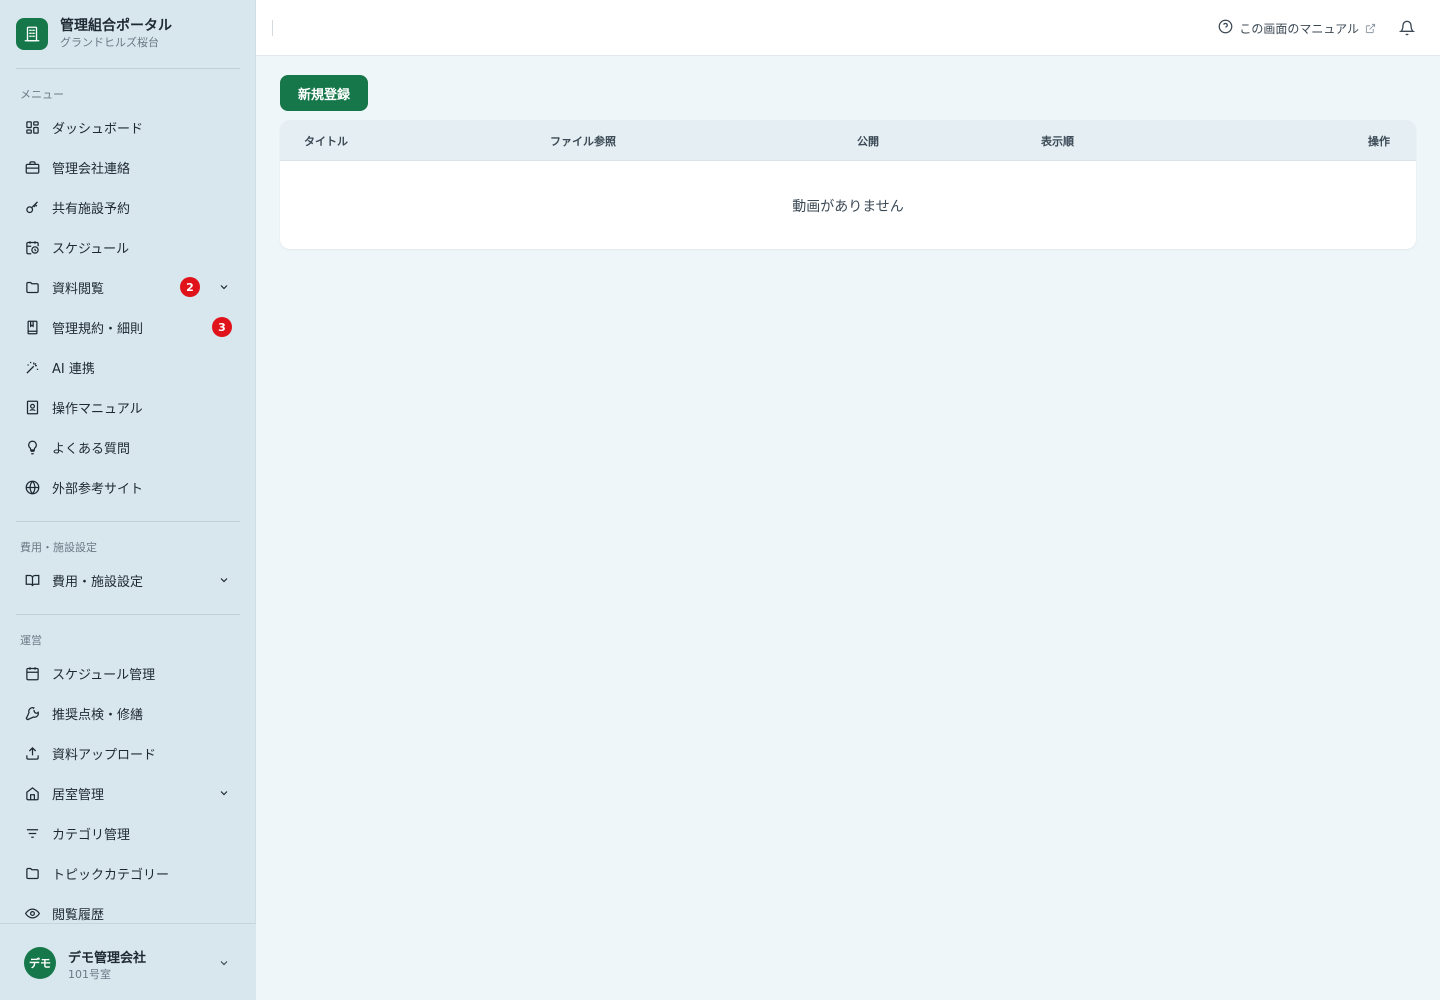 This screenshot has height=1000, width=1440. I want to click on avatar: デモ, so click(40, 963).